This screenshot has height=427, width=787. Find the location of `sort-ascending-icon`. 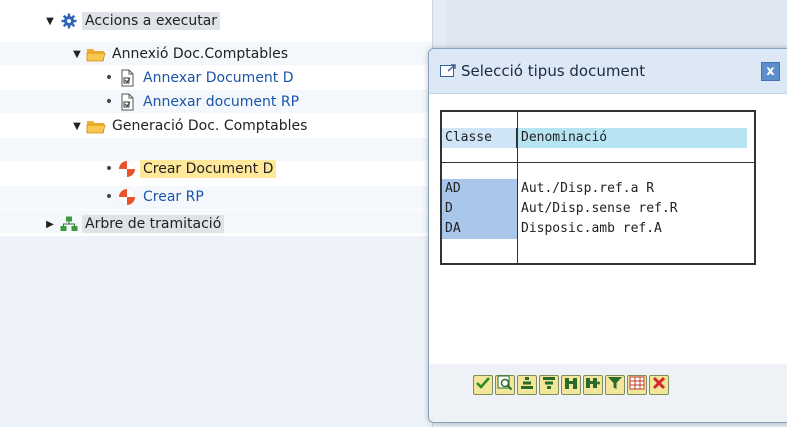

sort-ascending-icon is located at coordinates (527, 385).